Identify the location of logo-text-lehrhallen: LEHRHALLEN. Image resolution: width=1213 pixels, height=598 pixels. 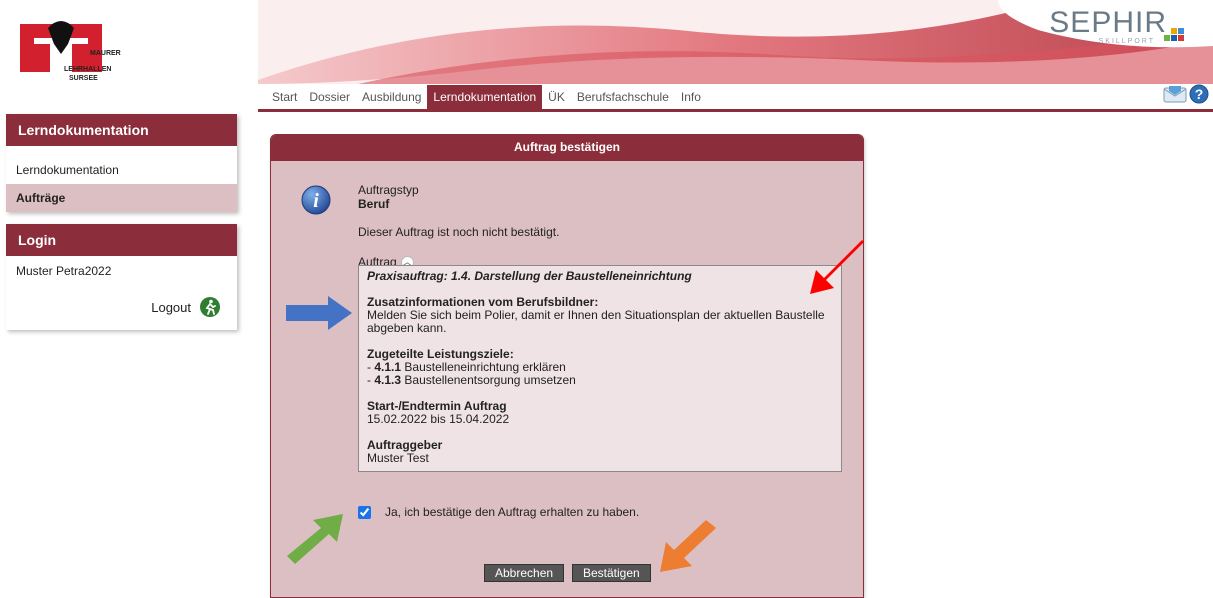
(88, 69).